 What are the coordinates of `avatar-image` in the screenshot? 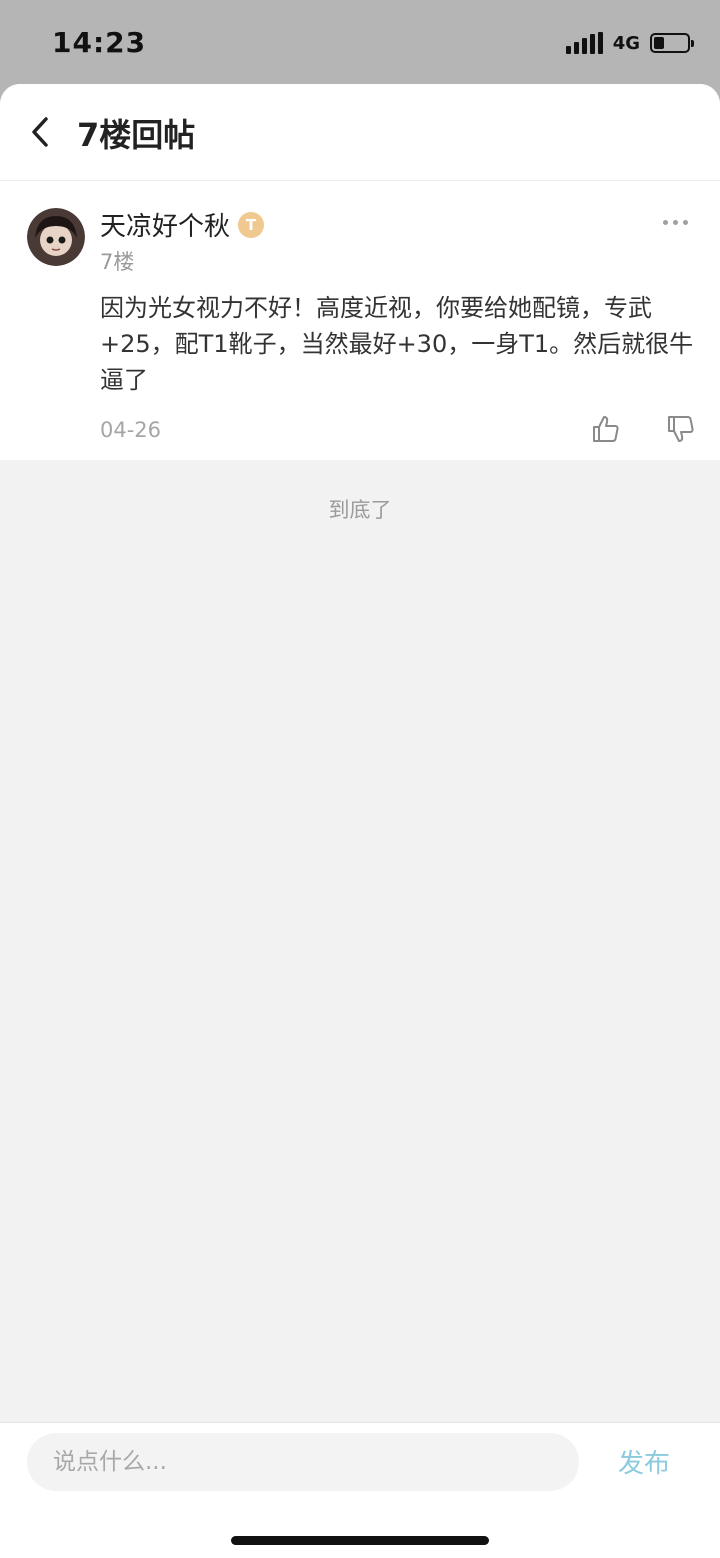 It's located at (56, 237).